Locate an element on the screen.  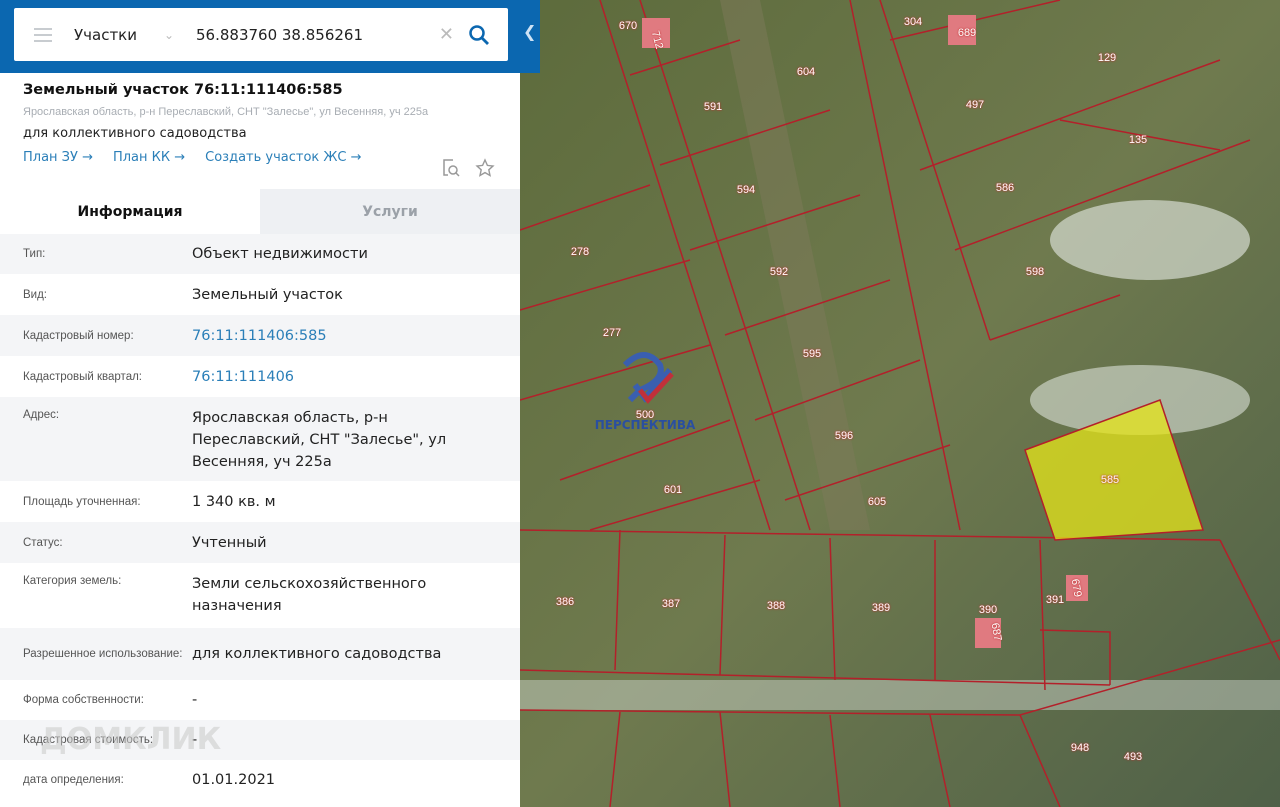
parcel-label: 604 is located at coordinates (806, 72).